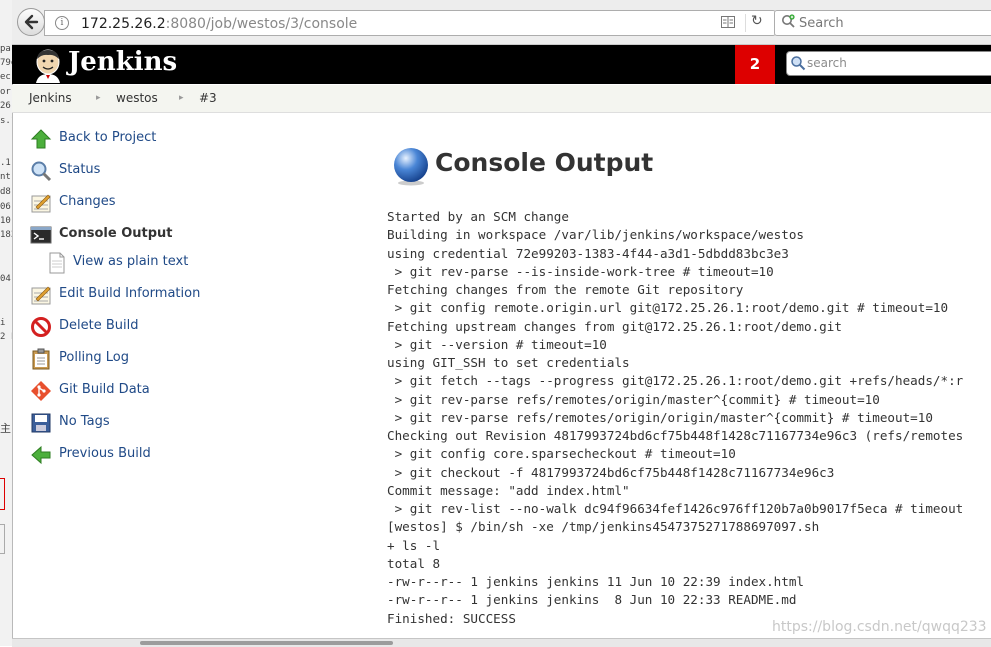 The image size is (991, 647). Describe the element at coordinates (5, 92) in the screenshot. I see `background-text: or` at that location.